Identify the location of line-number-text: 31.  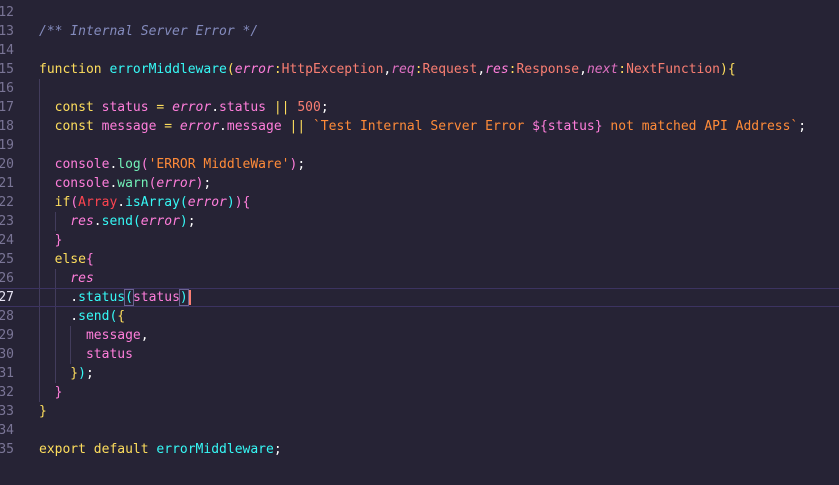
(7, 373).